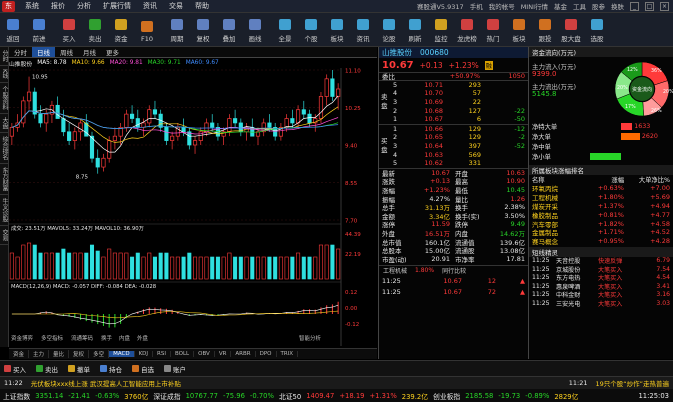 The image size is (673, 402). Describe the element at coordinates (560, 6) in the screenshot. I see `menu-fund: 基金` at that location.